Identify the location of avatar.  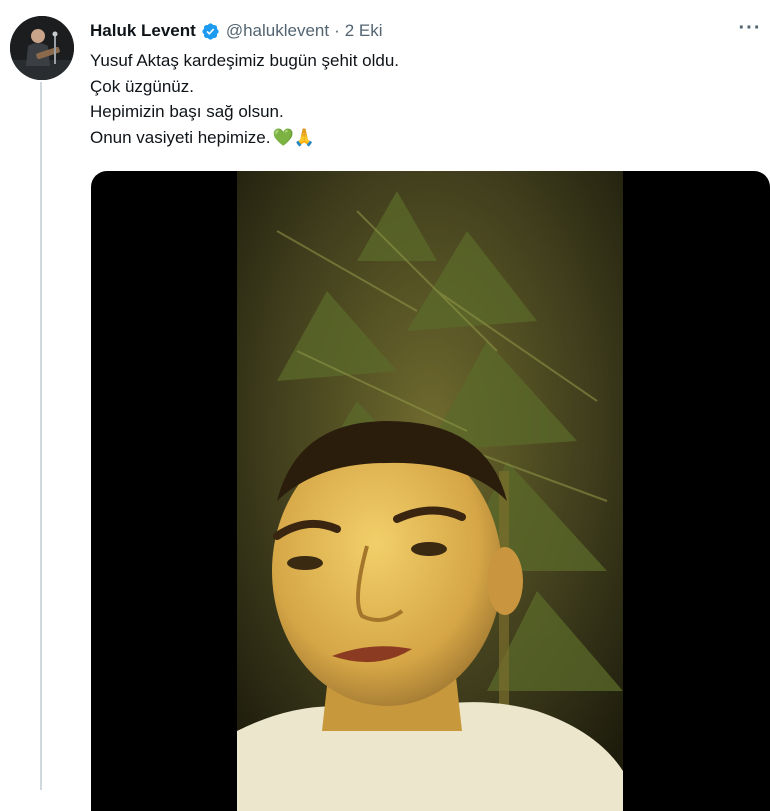
(42, 48).